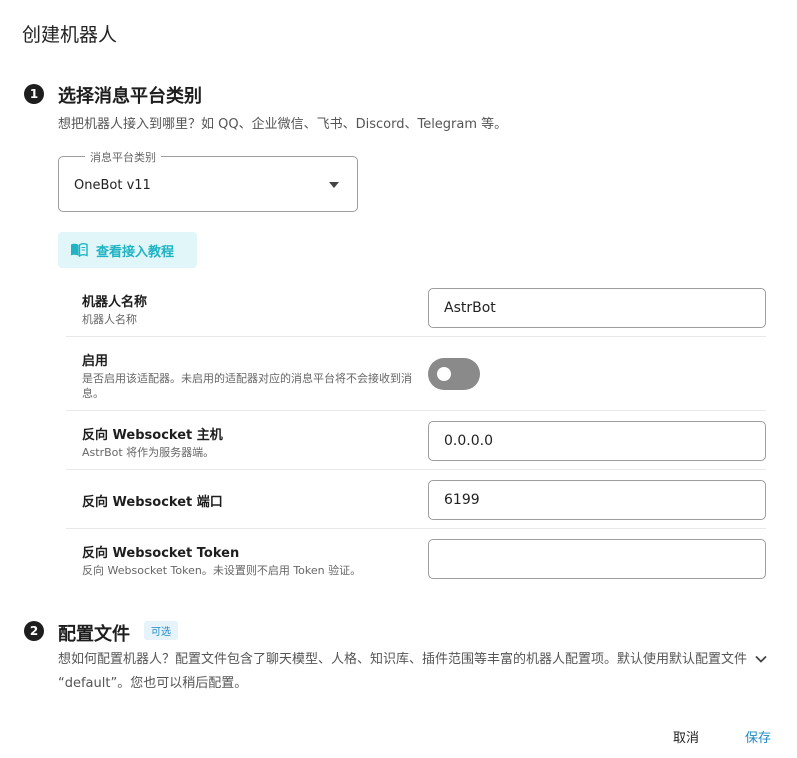 This screenshot has width=797, height=758. I want to click on cancel-button: 取消, so click(686, 736).